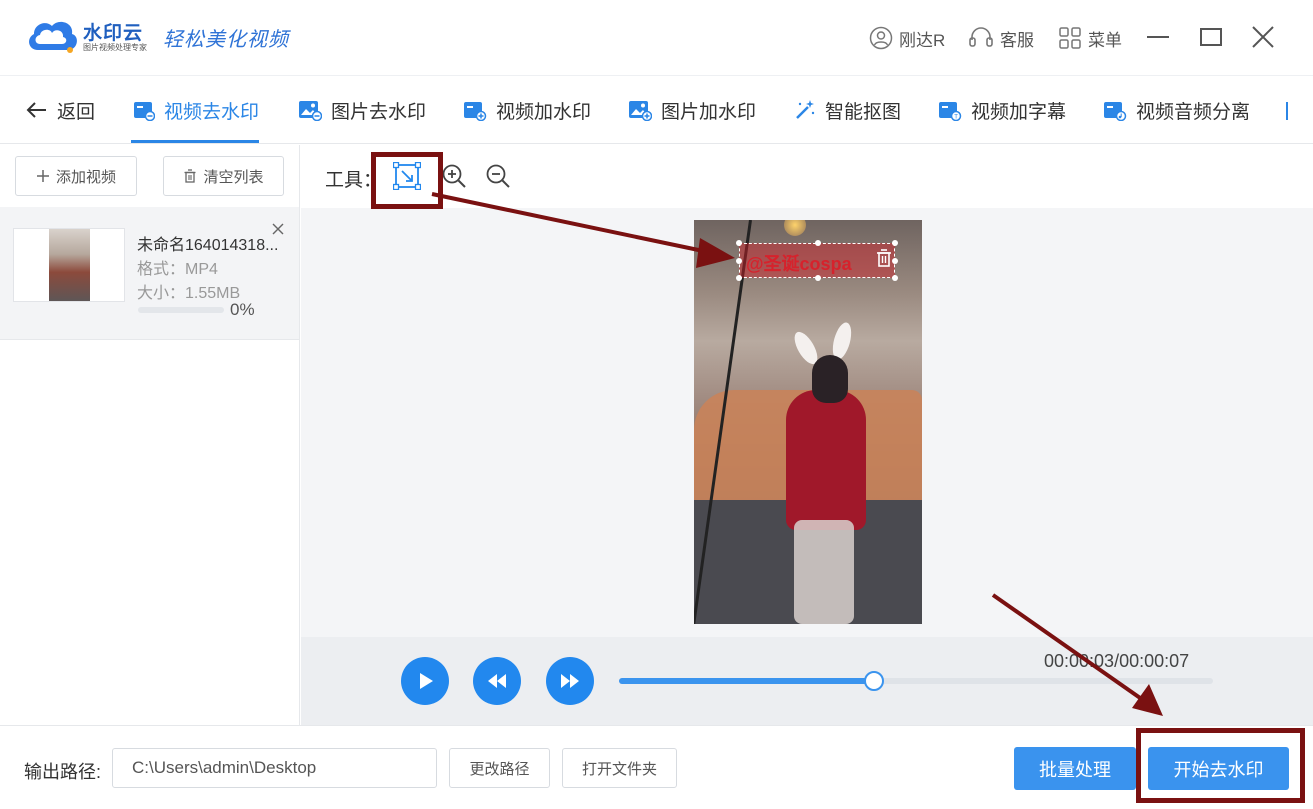  I want to click on file-progress-text: 0%, so click(242, 309).